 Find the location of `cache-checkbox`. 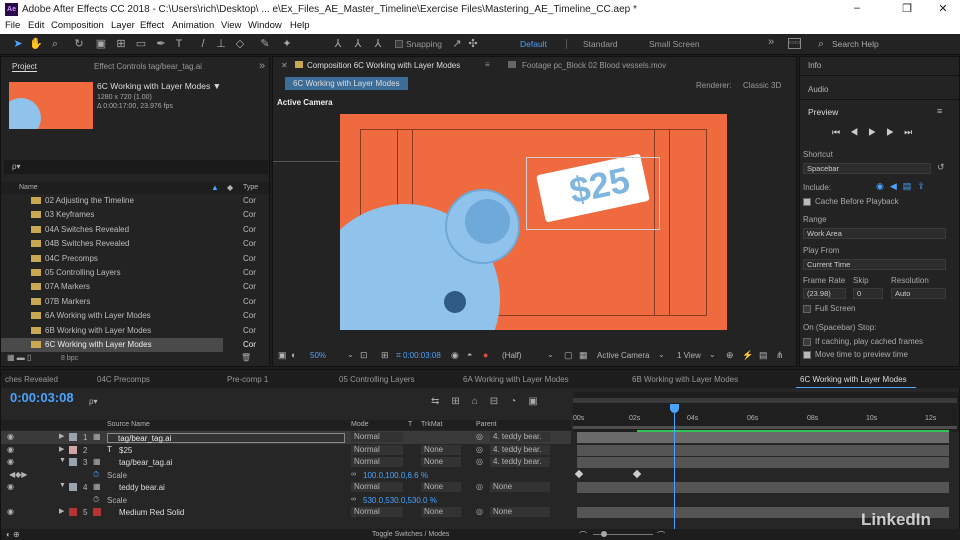

cache-checkbox is located at coordinates (807, 202).